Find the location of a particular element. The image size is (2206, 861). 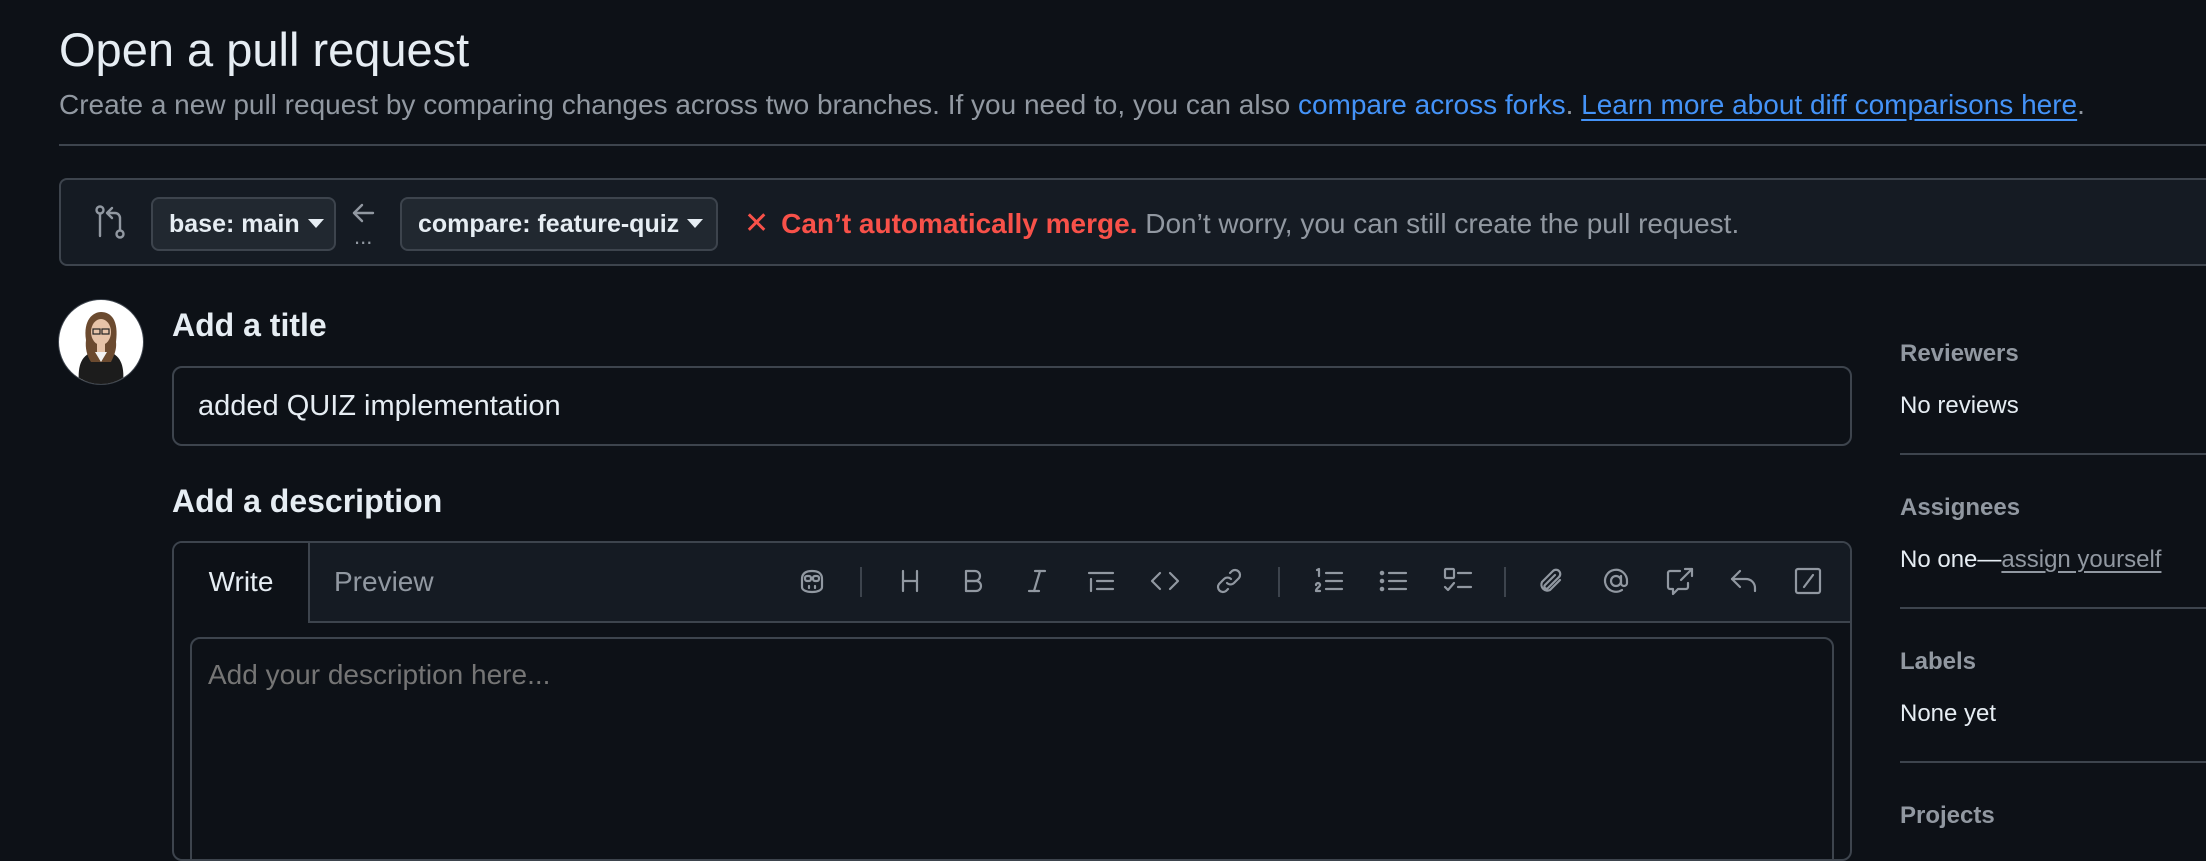

tab-preview: Preview is located at coordinates (384, 583).